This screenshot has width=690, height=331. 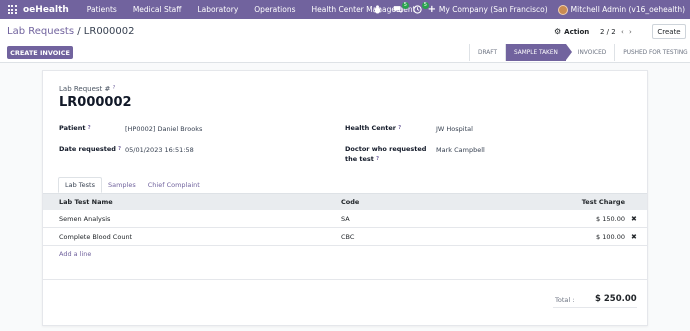 I want to click on create-button: Create, so click(x=669, y=31).